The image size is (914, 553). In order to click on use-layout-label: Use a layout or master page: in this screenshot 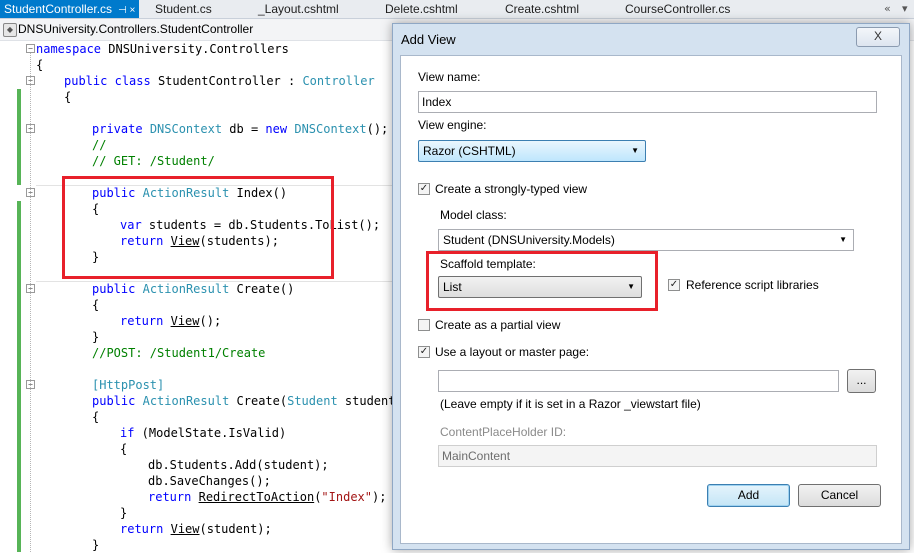, I will do `click(512, 352)`.